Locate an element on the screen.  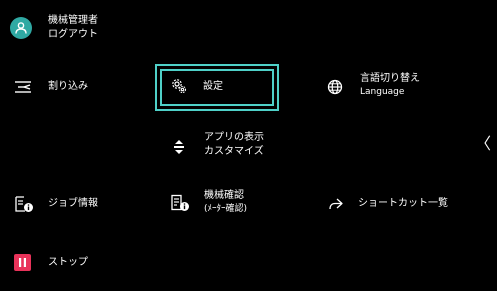
settings-button: 設定 is located at coordinates (218, 87).